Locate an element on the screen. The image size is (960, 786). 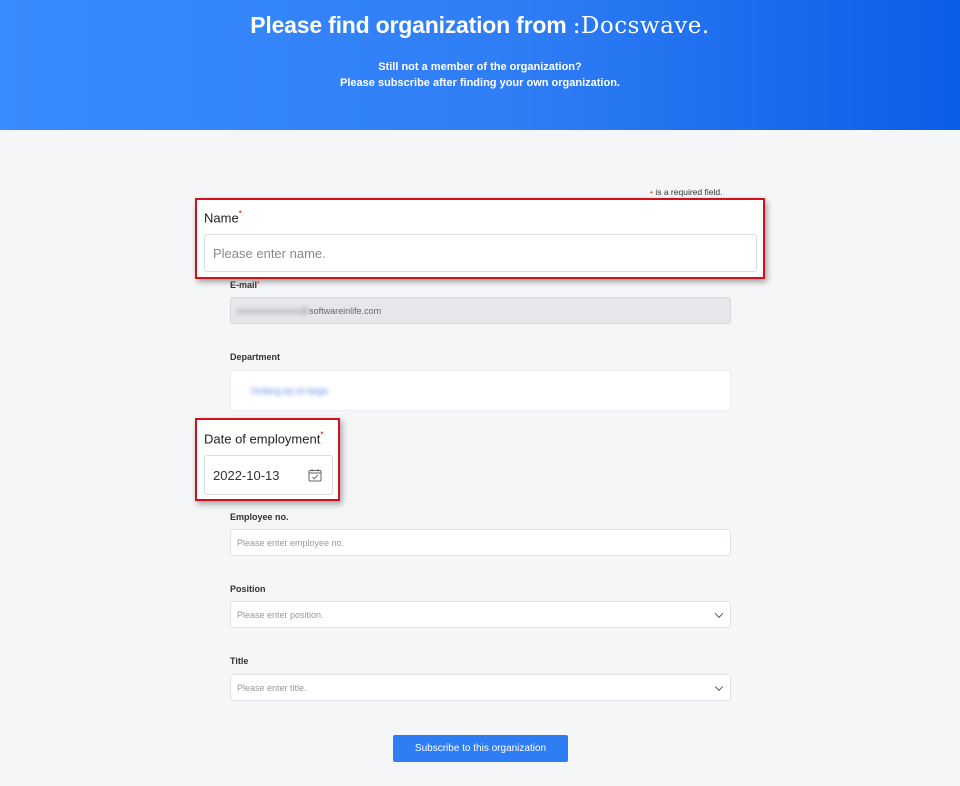
title-select: Please enter title. is located at coordinates (480, 687).